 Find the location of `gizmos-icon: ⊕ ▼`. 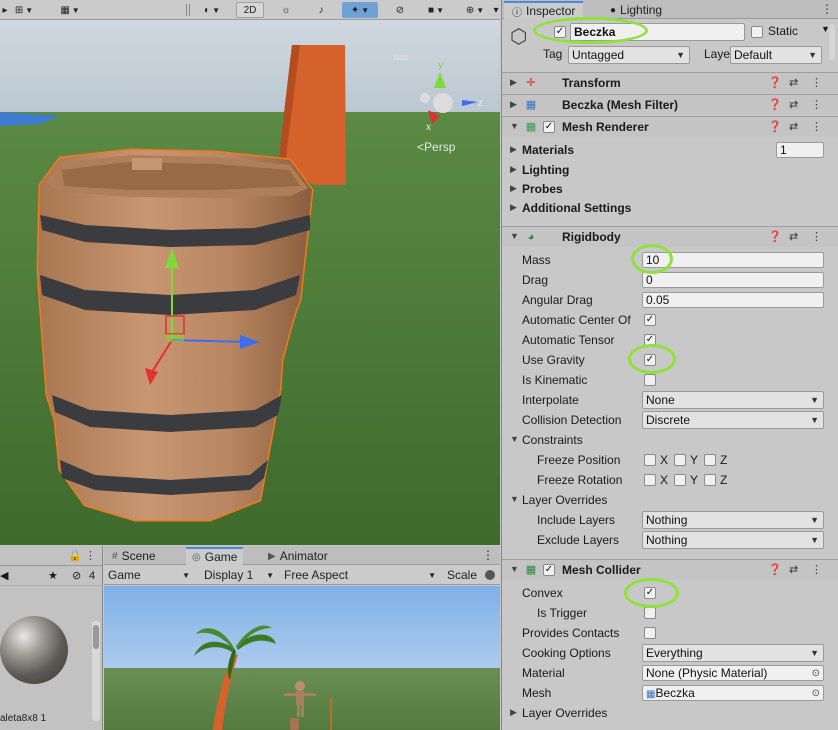

gizmos-icon: ⊕ ▼ is located at coordinates (475, 10).